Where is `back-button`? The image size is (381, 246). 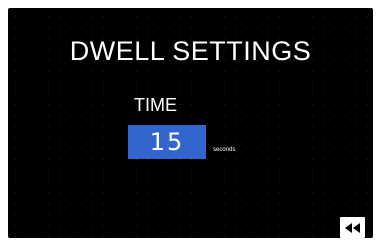
back-button is located at coordinates (352, 227).